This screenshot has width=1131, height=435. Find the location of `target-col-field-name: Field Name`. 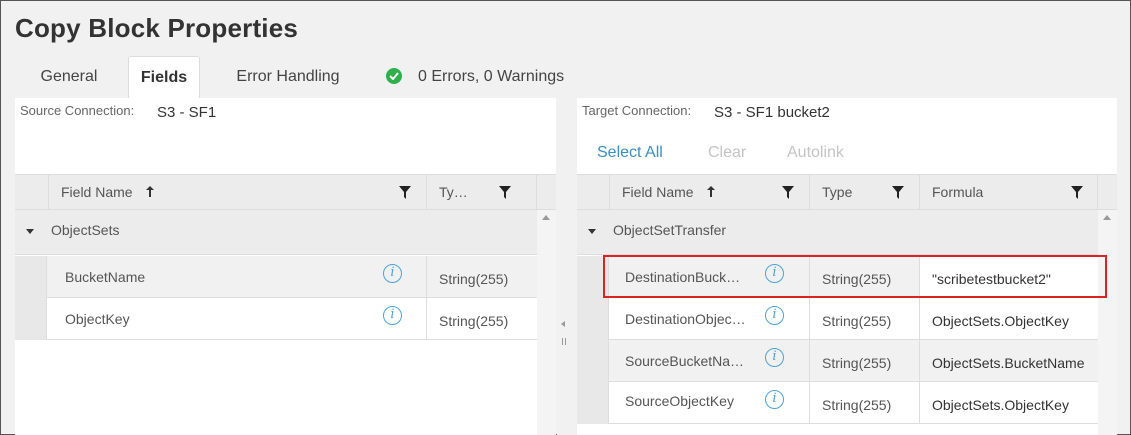

target-col-field-name: Field Name is located at coordinates (710, 192).